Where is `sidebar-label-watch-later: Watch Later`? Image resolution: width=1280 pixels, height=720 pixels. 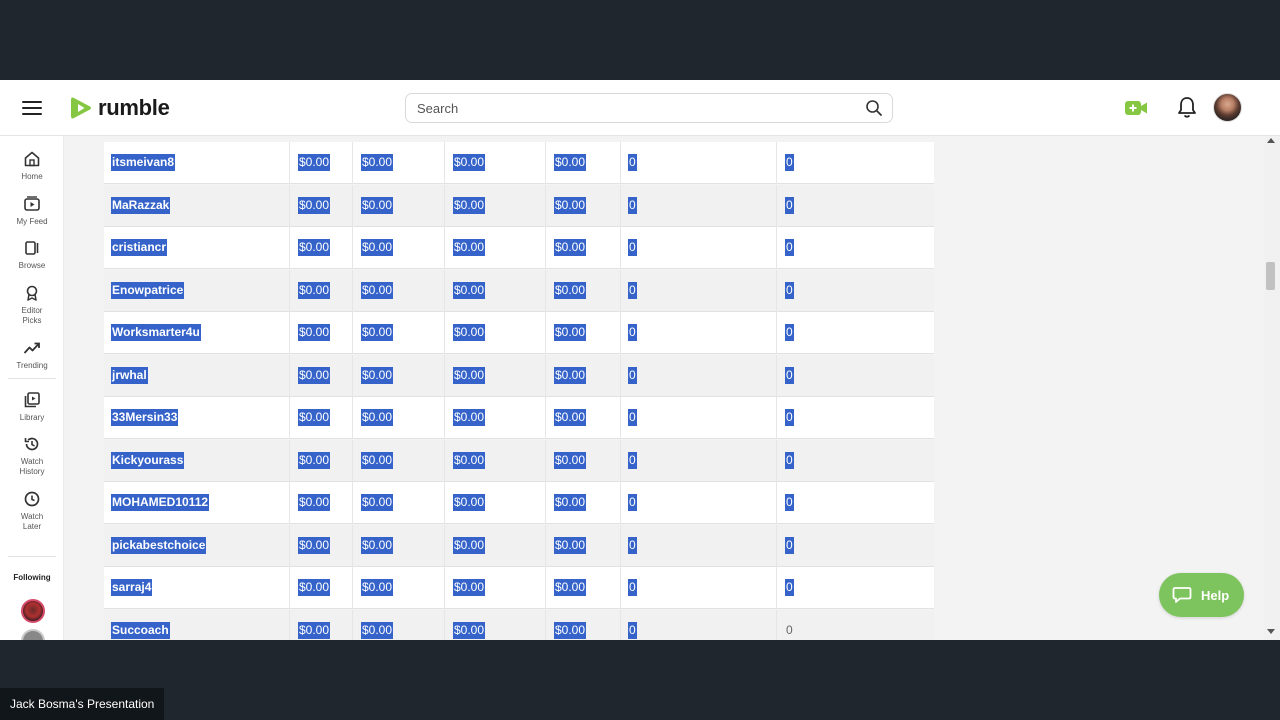
sidebar-label-watch-later: Watch Later is located at coordinates (32, 521).